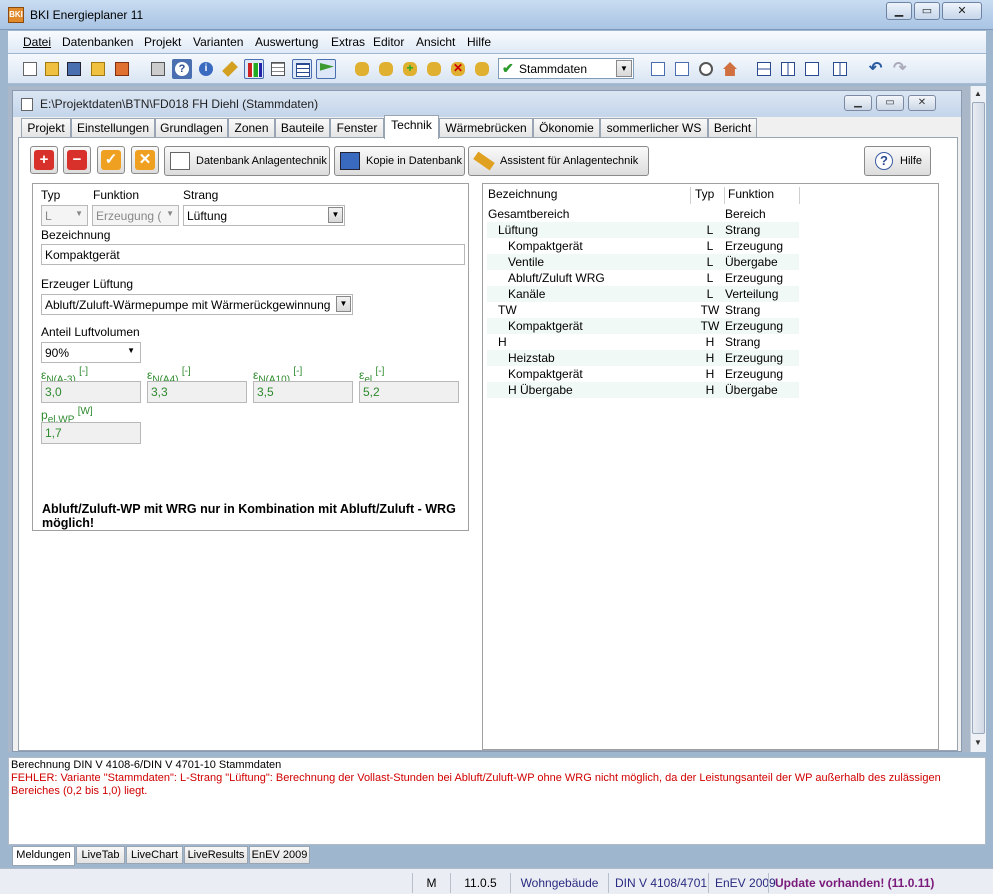 This screenshot has height=894, width=993. What do you see at coordinates (145, 160) in the screenshot?
I see `cancel-button: ✕` at bounding box center [145, 160].